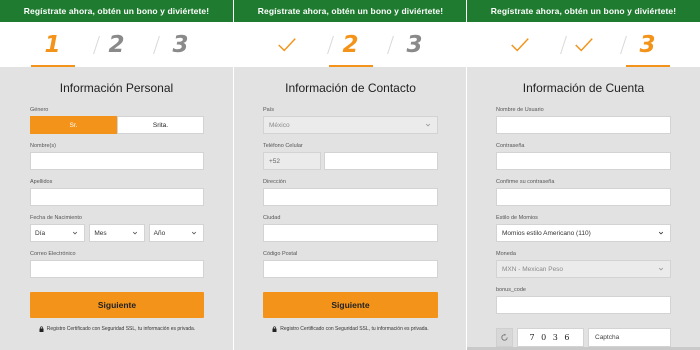  I want to click on username-label: Nombre de Usuario, so click(520, 110).